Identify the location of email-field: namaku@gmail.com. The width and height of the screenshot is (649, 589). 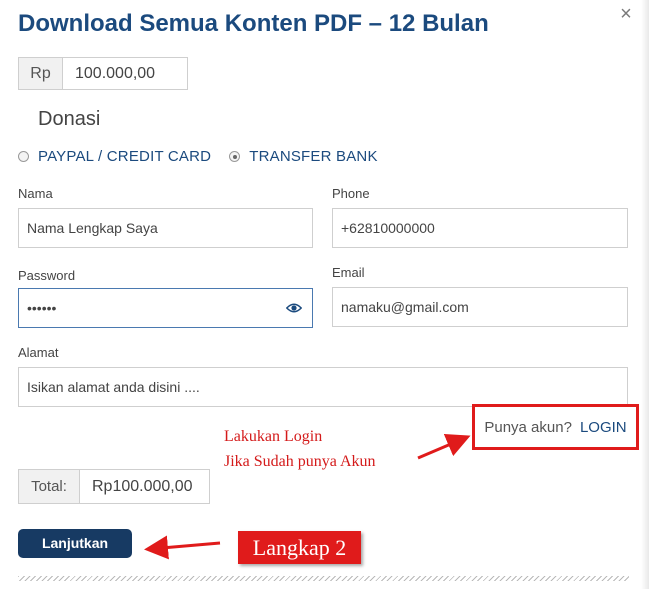
(480, 307).